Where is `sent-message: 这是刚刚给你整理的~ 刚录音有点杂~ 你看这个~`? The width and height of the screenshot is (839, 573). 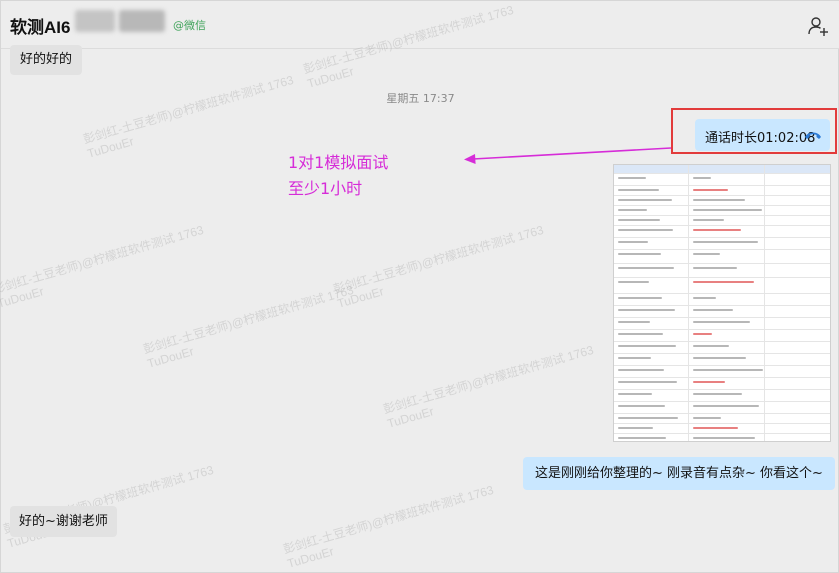 sent-message: 这是刚刚给你整理的~ 刚录音有点杂~ 你看这个~ is located at coordinates (679, 473).